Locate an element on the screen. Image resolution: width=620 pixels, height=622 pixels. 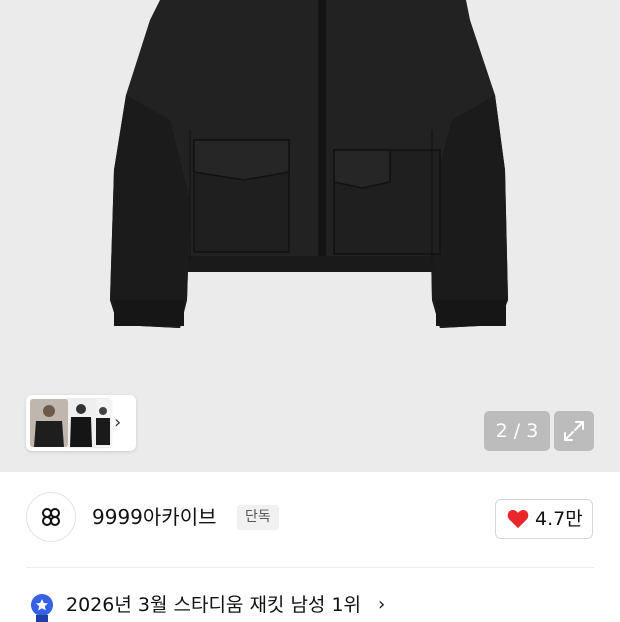
brand-logo-icon is located at coordinates (51, 517).